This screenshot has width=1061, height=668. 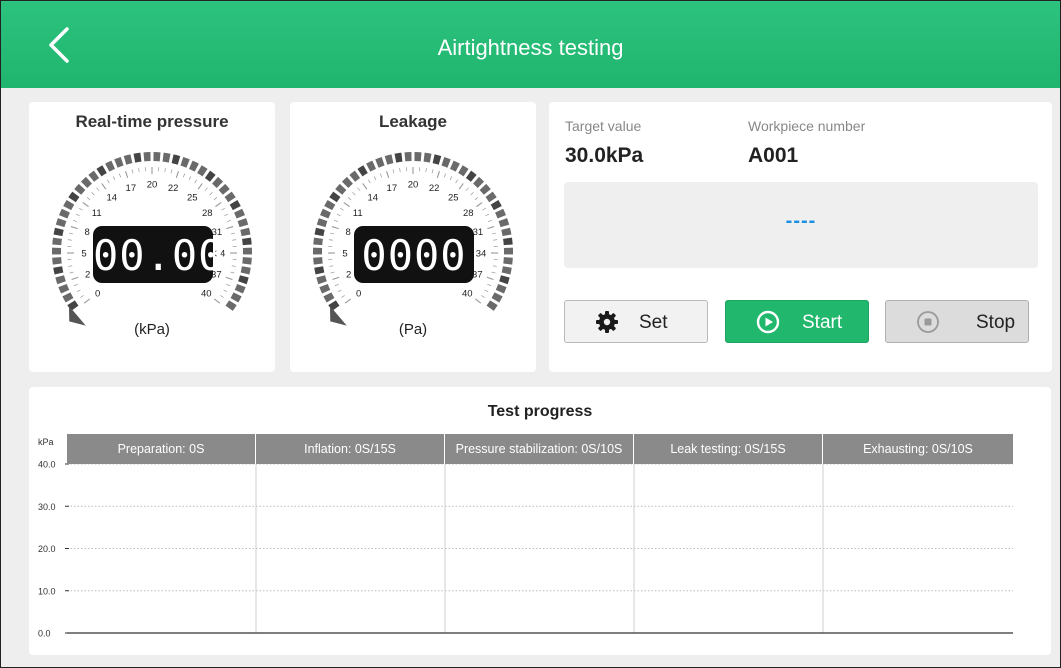 What do you see at coordinates (173, 188) in the screenshot?
I see `pressure-gauge-tick-label: 22` at bounding box center [173, 188].